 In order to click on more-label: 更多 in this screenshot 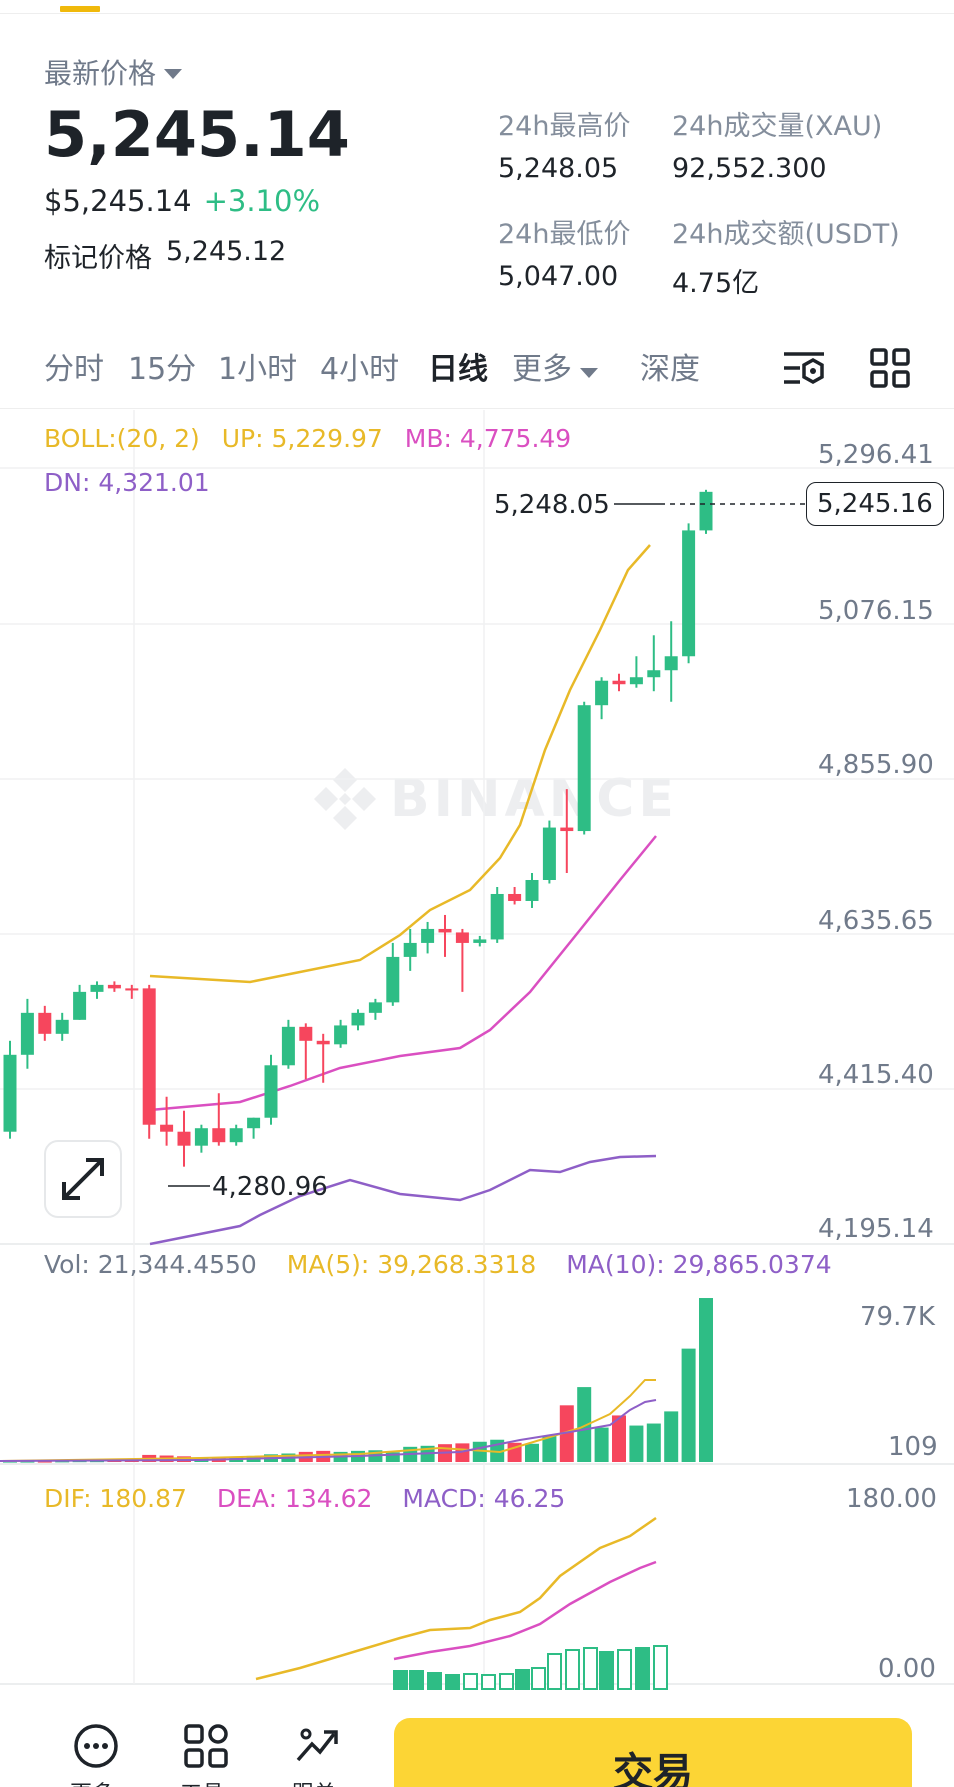, I will do `click(92, 1781)`.